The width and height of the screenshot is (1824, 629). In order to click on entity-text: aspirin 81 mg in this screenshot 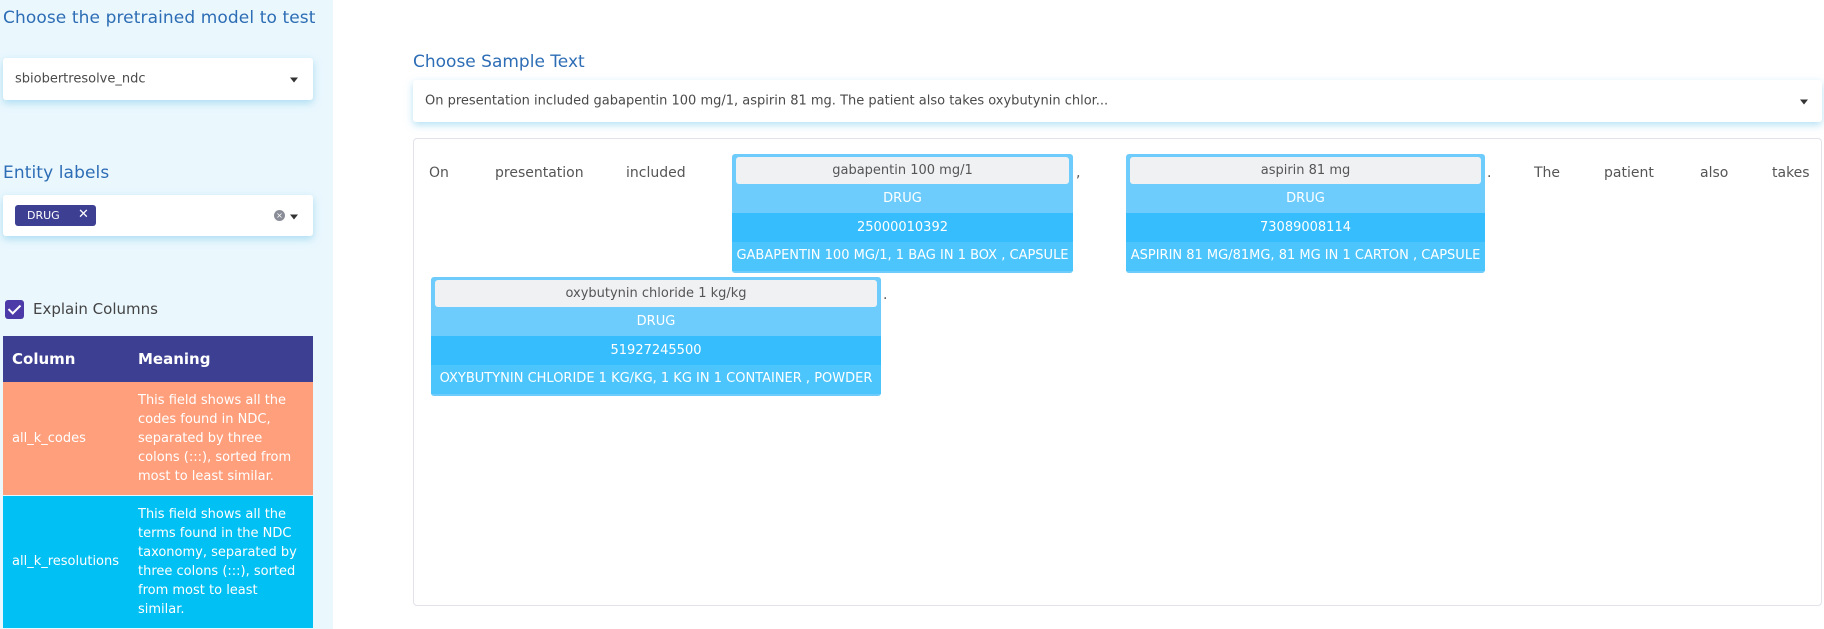, I will do `click(1305, 170)`.